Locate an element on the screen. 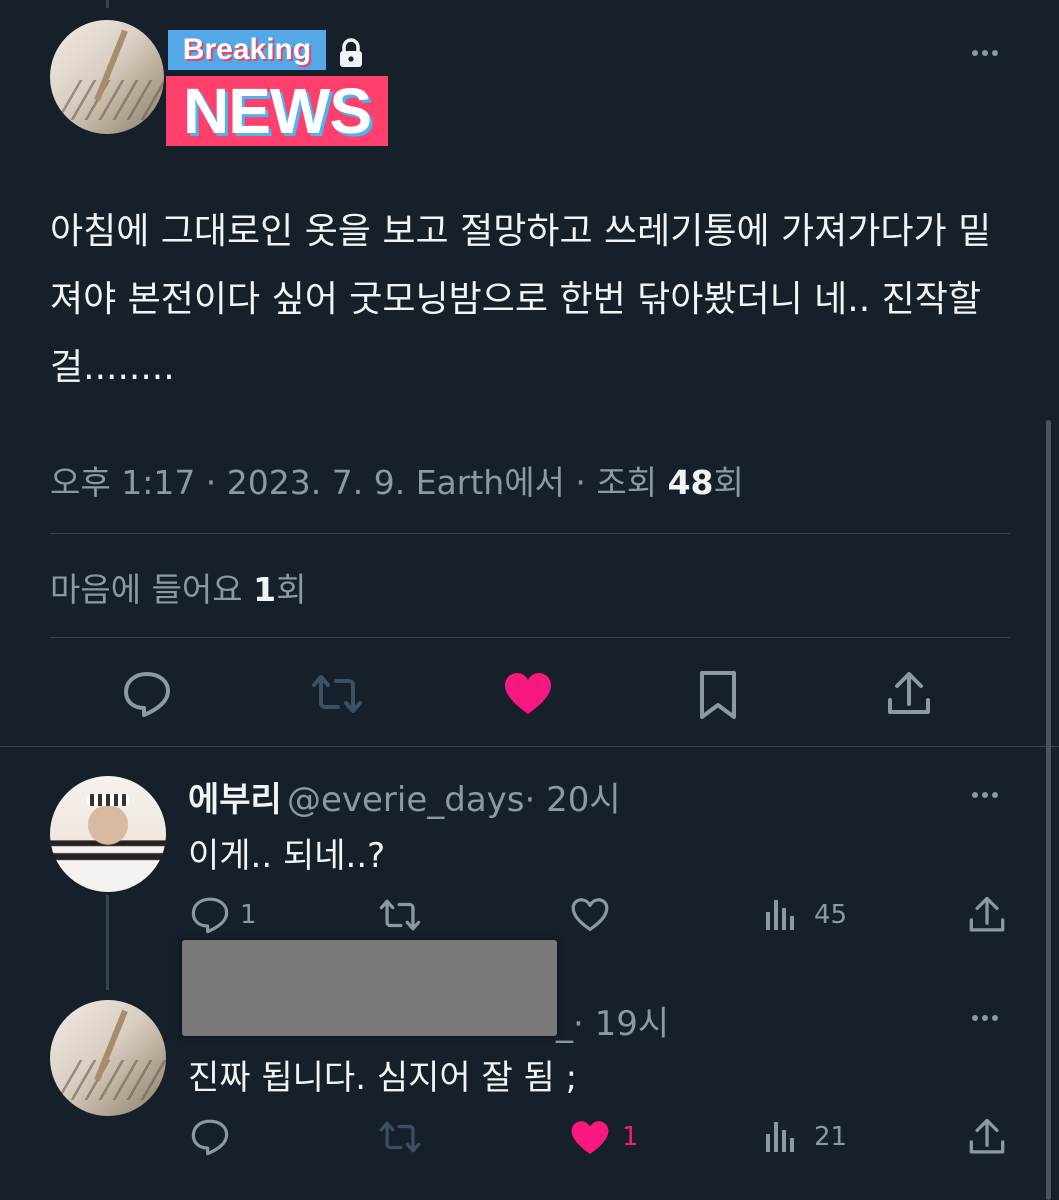  reply-text: 진짜 됩니다. 심지어 잘 됨 ; is located at coordinates (383, 1078).